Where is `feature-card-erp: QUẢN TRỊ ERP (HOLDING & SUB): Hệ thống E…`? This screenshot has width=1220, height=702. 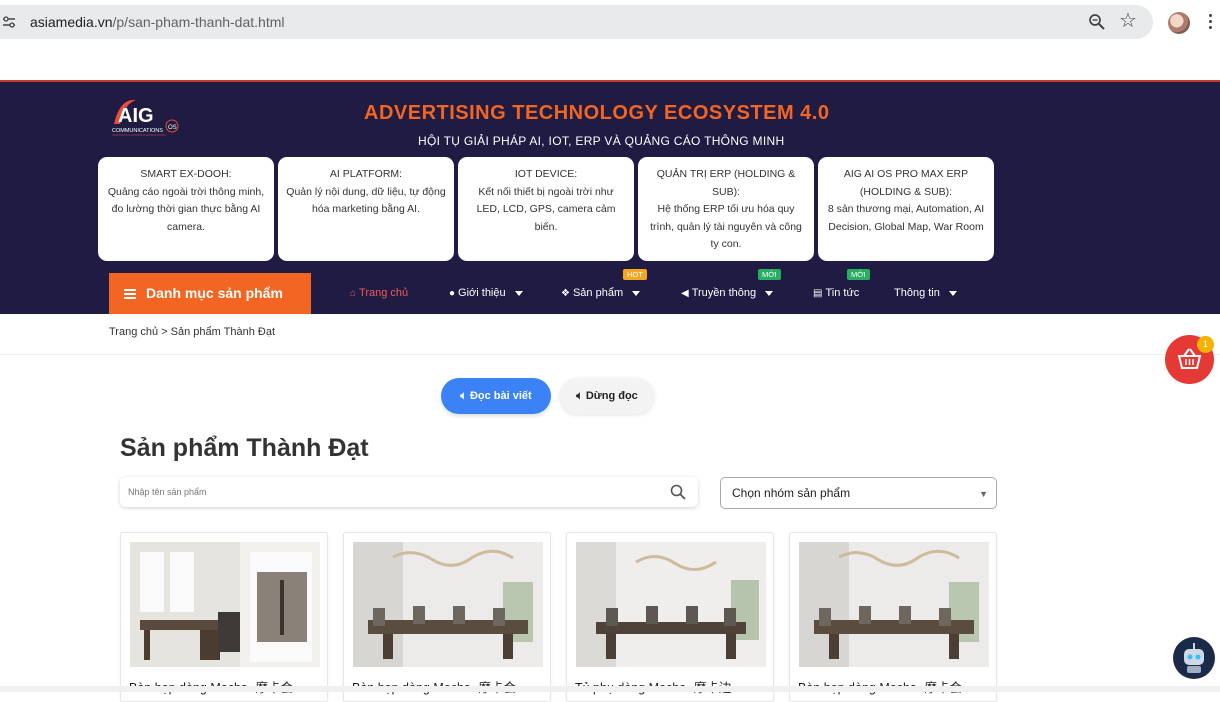
feature-card-erp: QUẢN TRỊ ERP (HOLDING & SUB): Hệ thống E… is located at coordinates (726, 209).